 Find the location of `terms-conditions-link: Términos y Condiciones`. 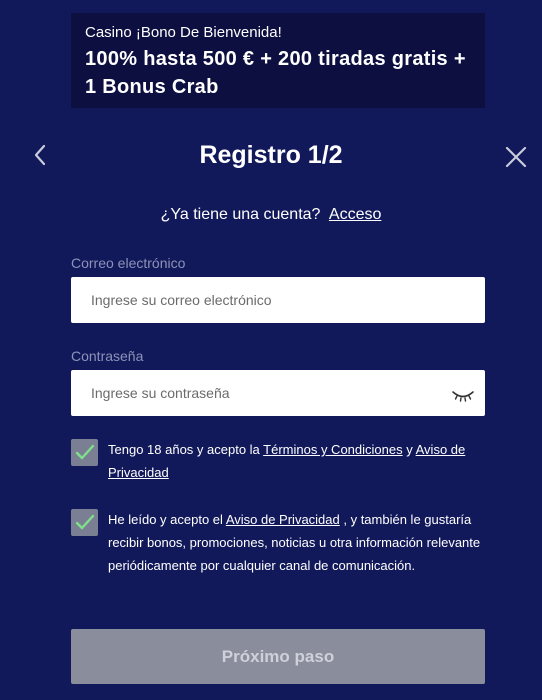

terms-conditions-link: Términos y Condiciones is located at coordinates (332, 449).